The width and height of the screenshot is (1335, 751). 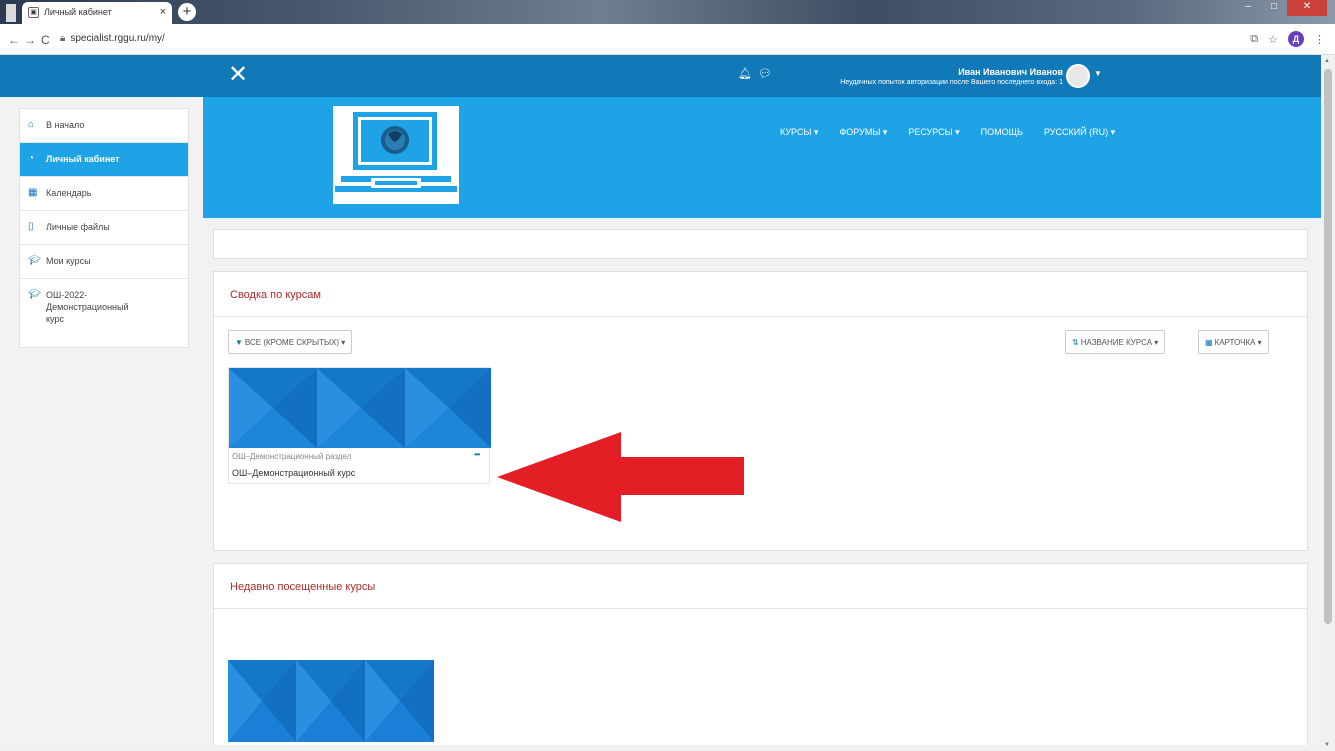 What do you see at coordinates (78, 12) in the screenshot?
I see `browser-tab-title: Личный кабинет` at bounding box center [78, 12].